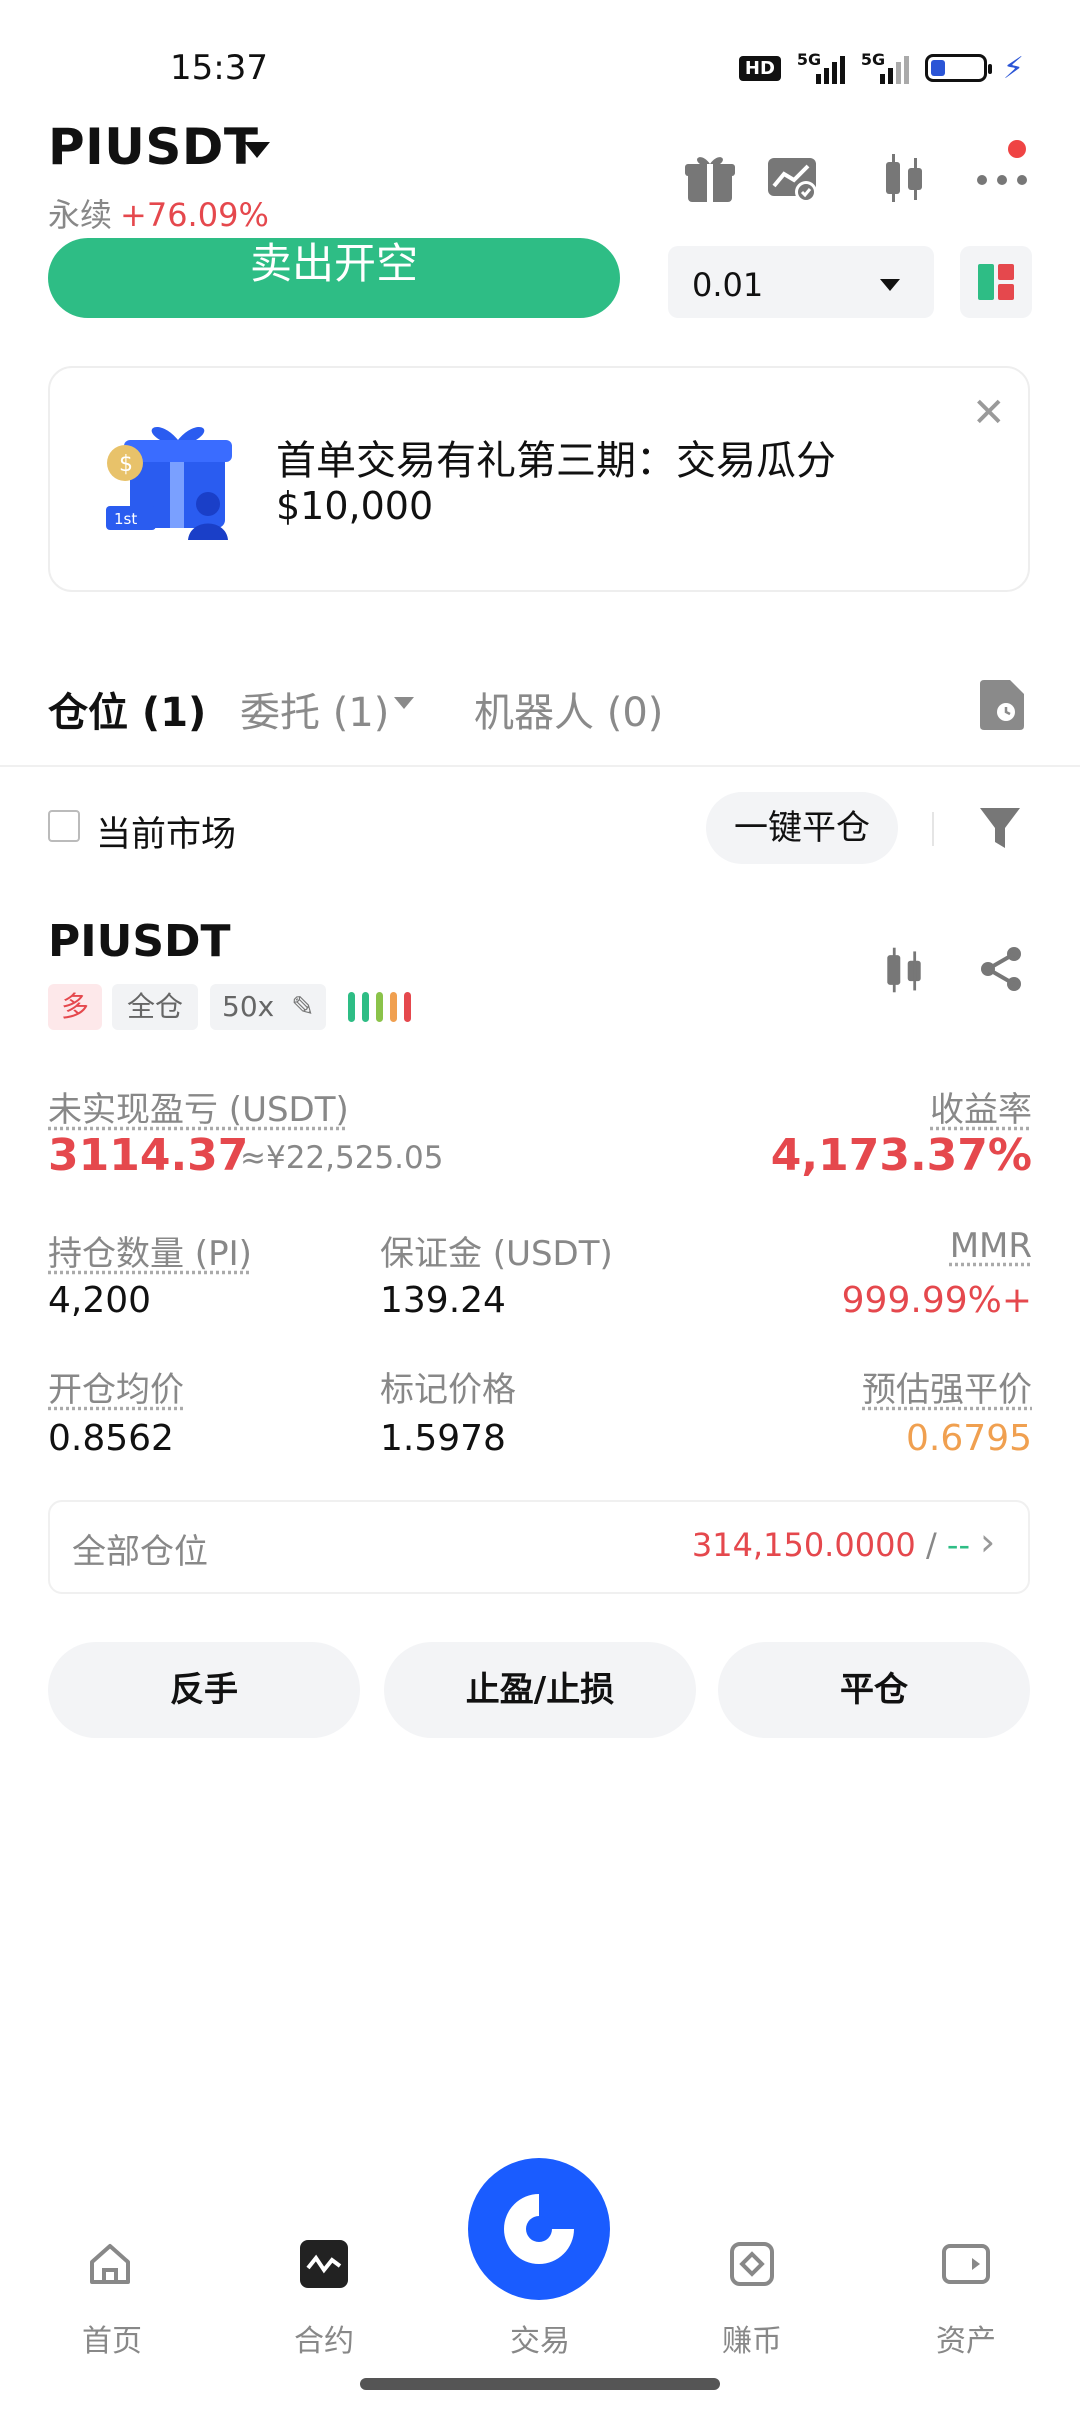  Describe the element at coordinates (901, 1155) in the screenshot. I see `roe-value: 4,173.37%` at that location.